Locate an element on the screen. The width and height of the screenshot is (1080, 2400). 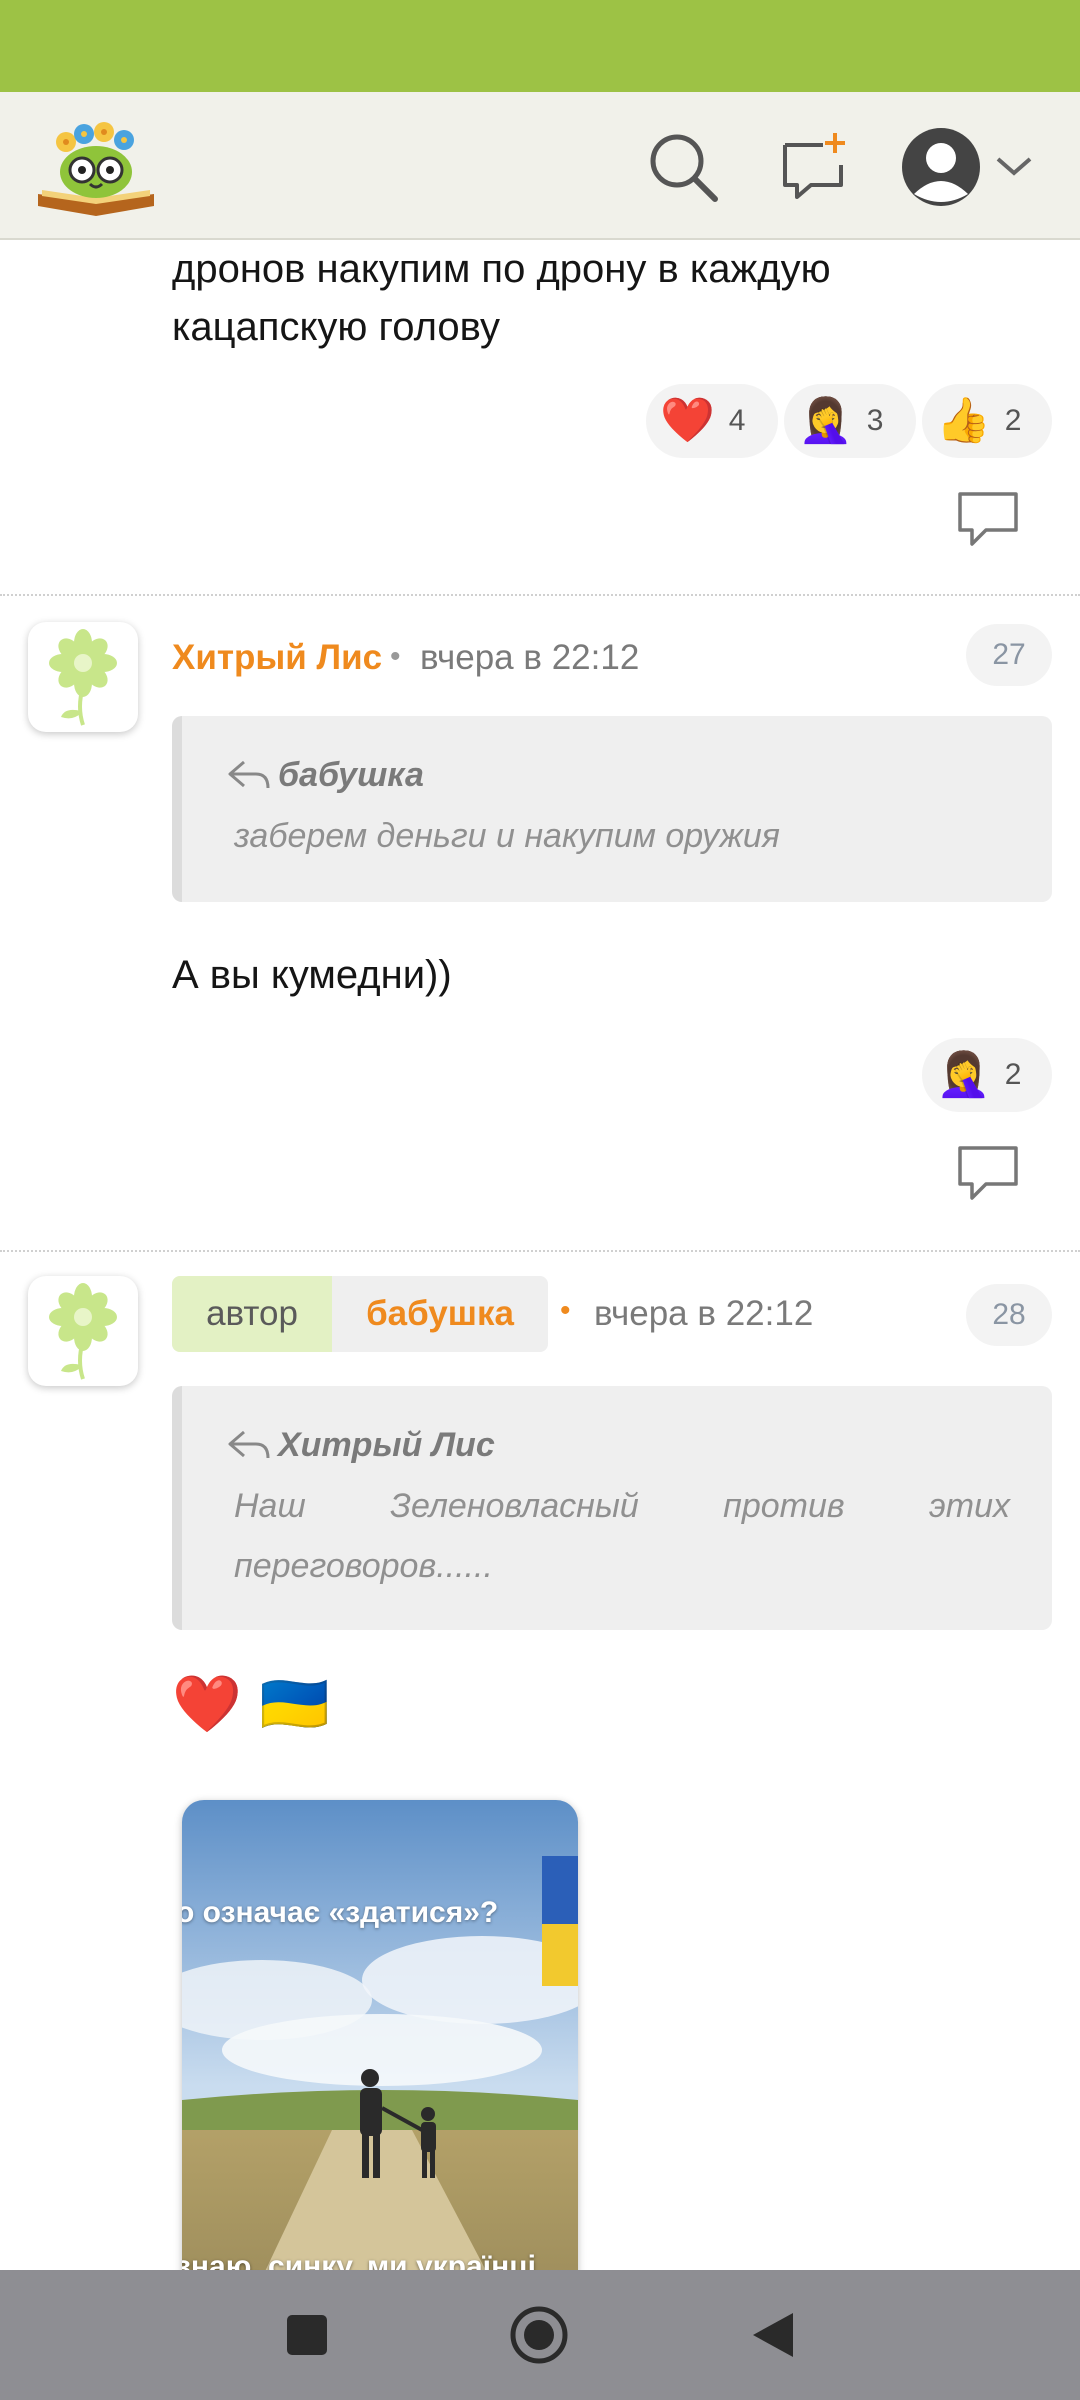
author-badge: автор бабушка is located at coordinates (360, 1314).